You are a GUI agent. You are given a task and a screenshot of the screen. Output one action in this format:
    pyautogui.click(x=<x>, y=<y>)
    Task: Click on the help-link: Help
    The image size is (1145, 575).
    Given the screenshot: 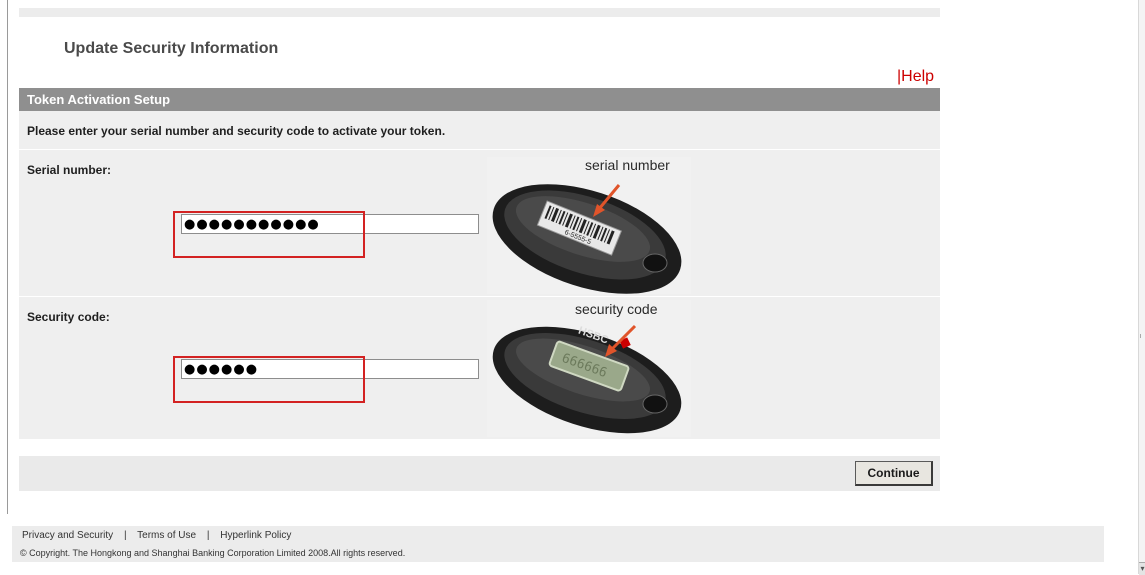 What is the action you would take?
    pyautogui.click(x=917, y=76)
    